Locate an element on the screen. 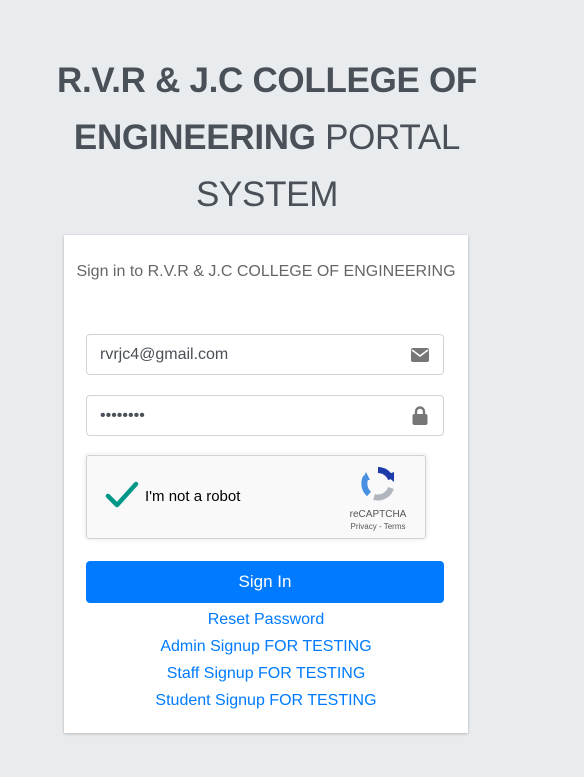 The width and height of the screenshot is (584, 777). recaptcha-privacy-link: Privacy is located at coordinates (364, 526).